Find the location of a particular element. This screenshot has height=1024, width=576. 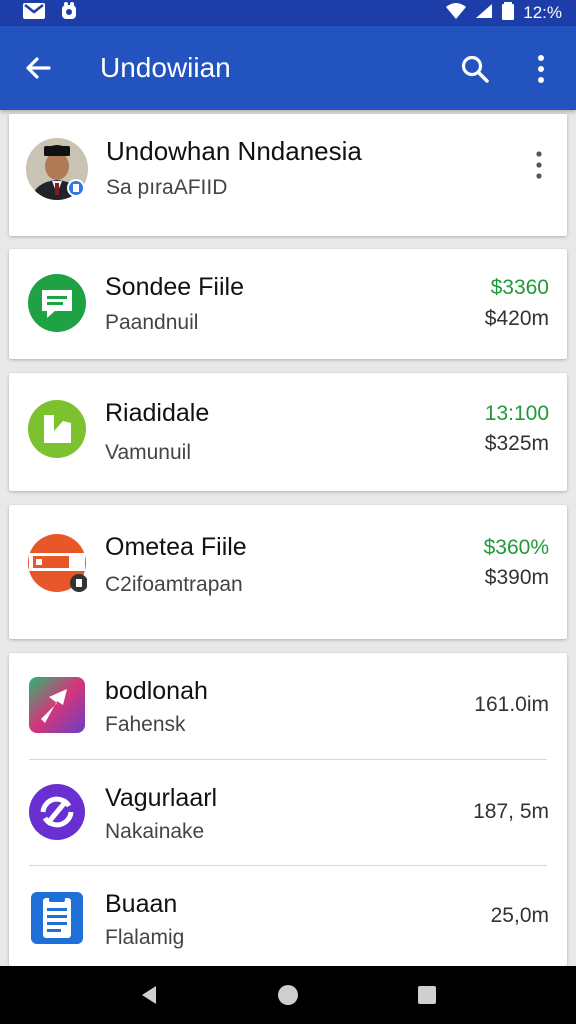

nav-recents-button is located at coordinates (427, 995).